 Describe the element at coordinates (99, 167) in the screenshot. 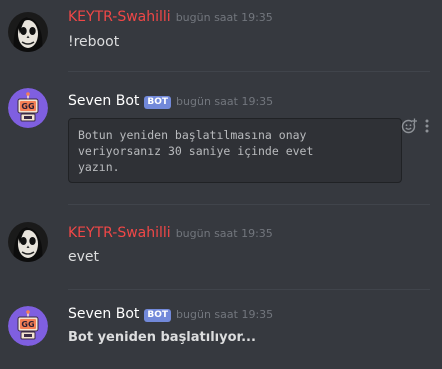

I see `code-line: yazın.` at that location.